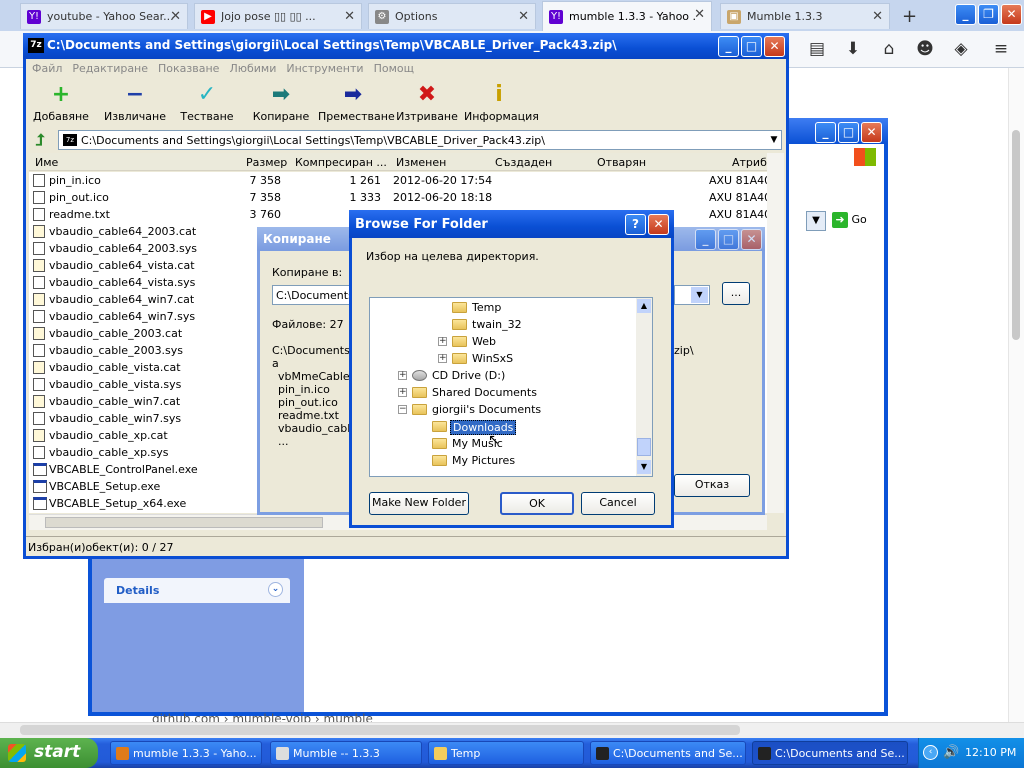 The width and height of the screenshot is (1024, 768). What do you see at coordinates (135, 102) in the screenshot?
I see `toolbar-button-1: − Извличане` at bounding box center [135, 102].